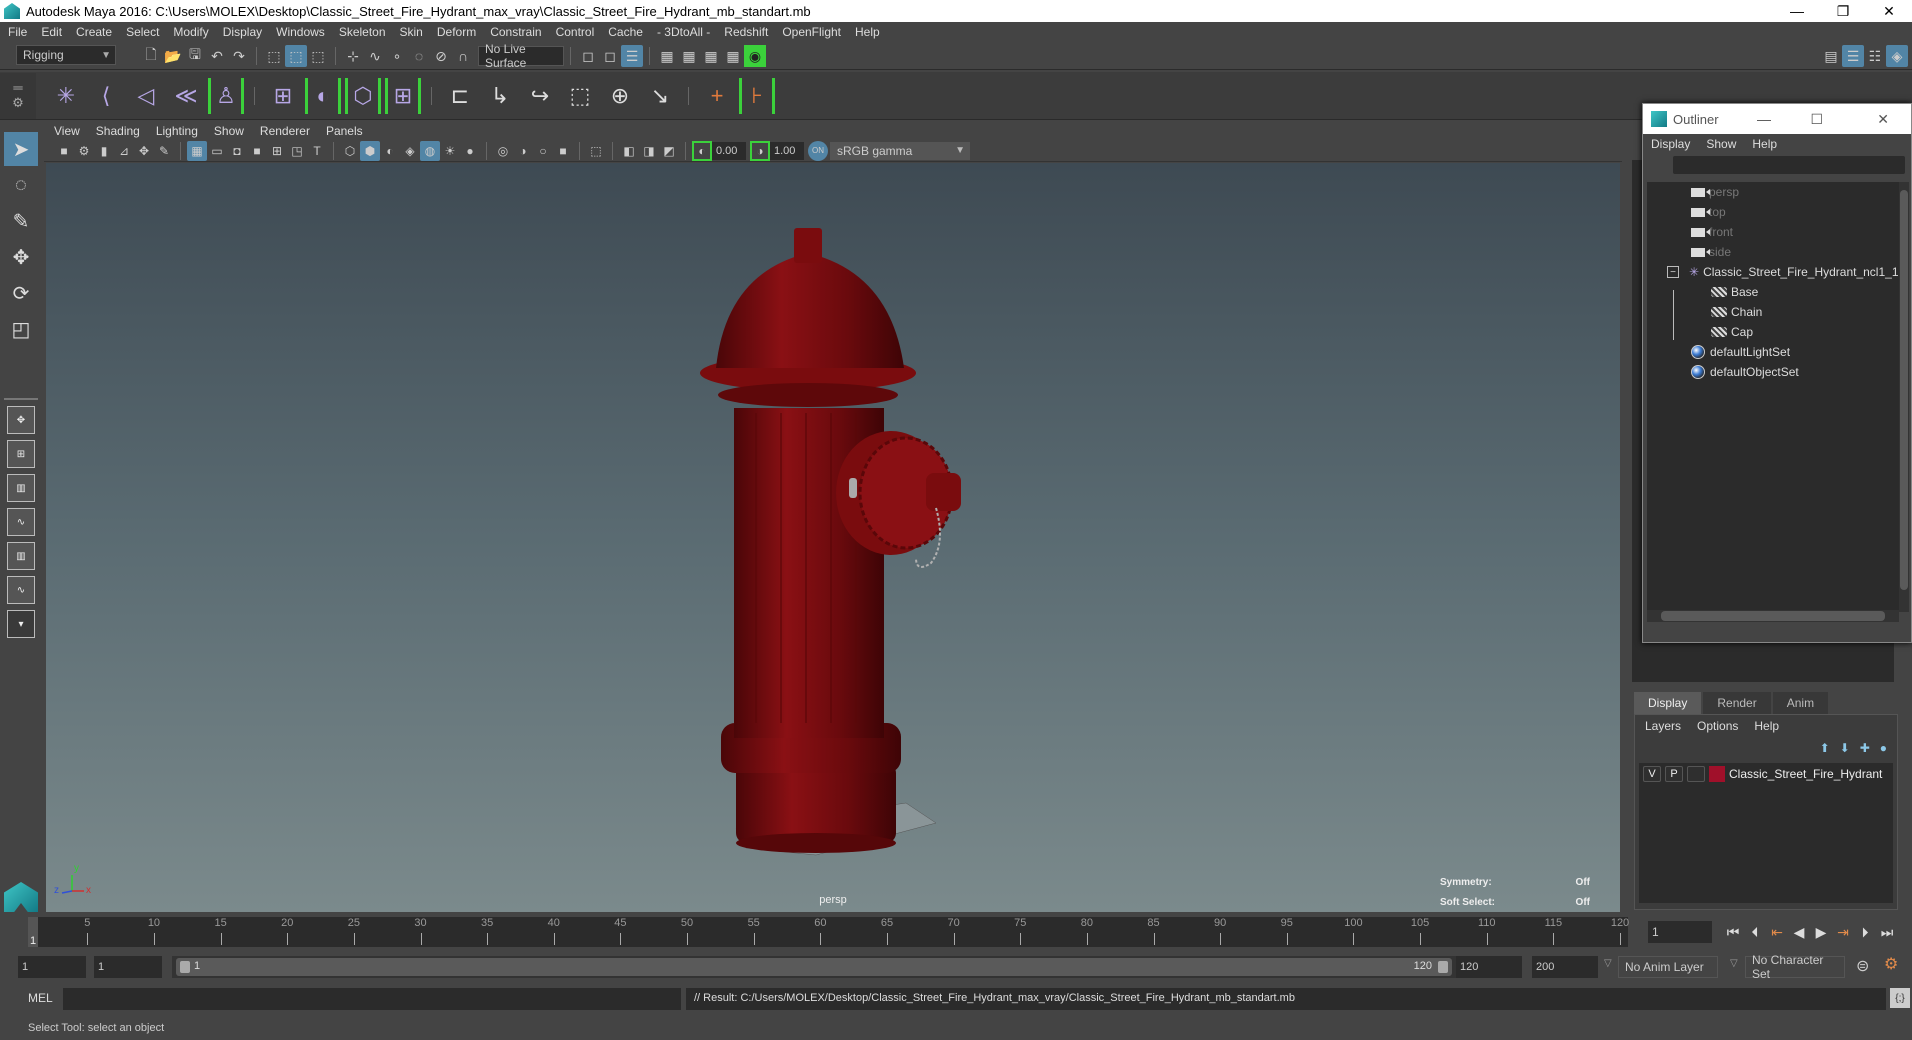  Describe the element at coordinates (186, 96) in the screenshot. I see `skin-bind-icon: ≪` at that location.